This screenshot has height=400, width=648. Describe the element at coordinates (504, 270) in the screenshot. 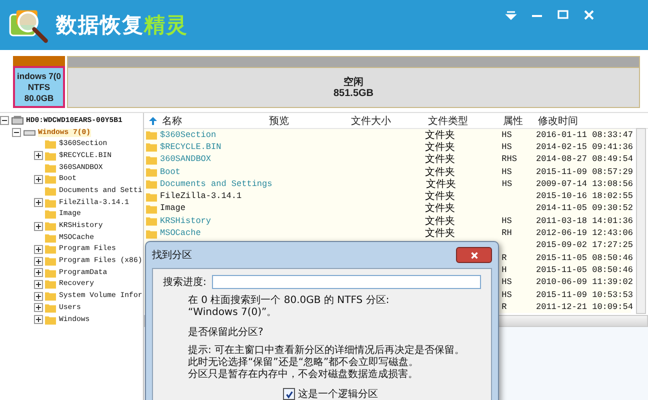

I see `table-cell: H` at that location.